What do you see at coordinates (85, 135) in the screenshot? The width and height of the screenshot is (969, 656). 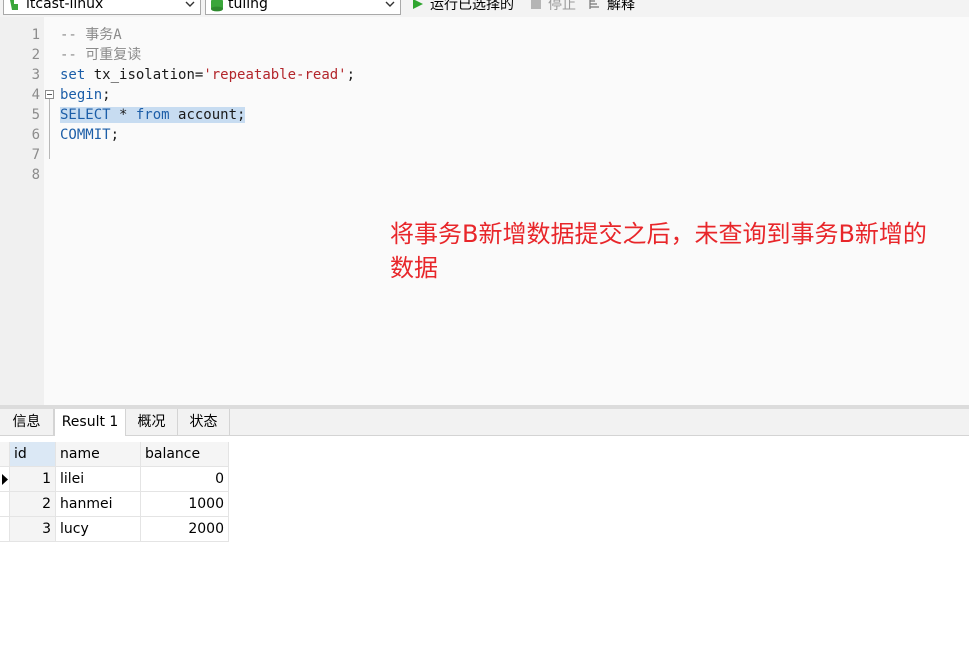 I see `keyword: COMMIT` at bounding box center [85, 135].